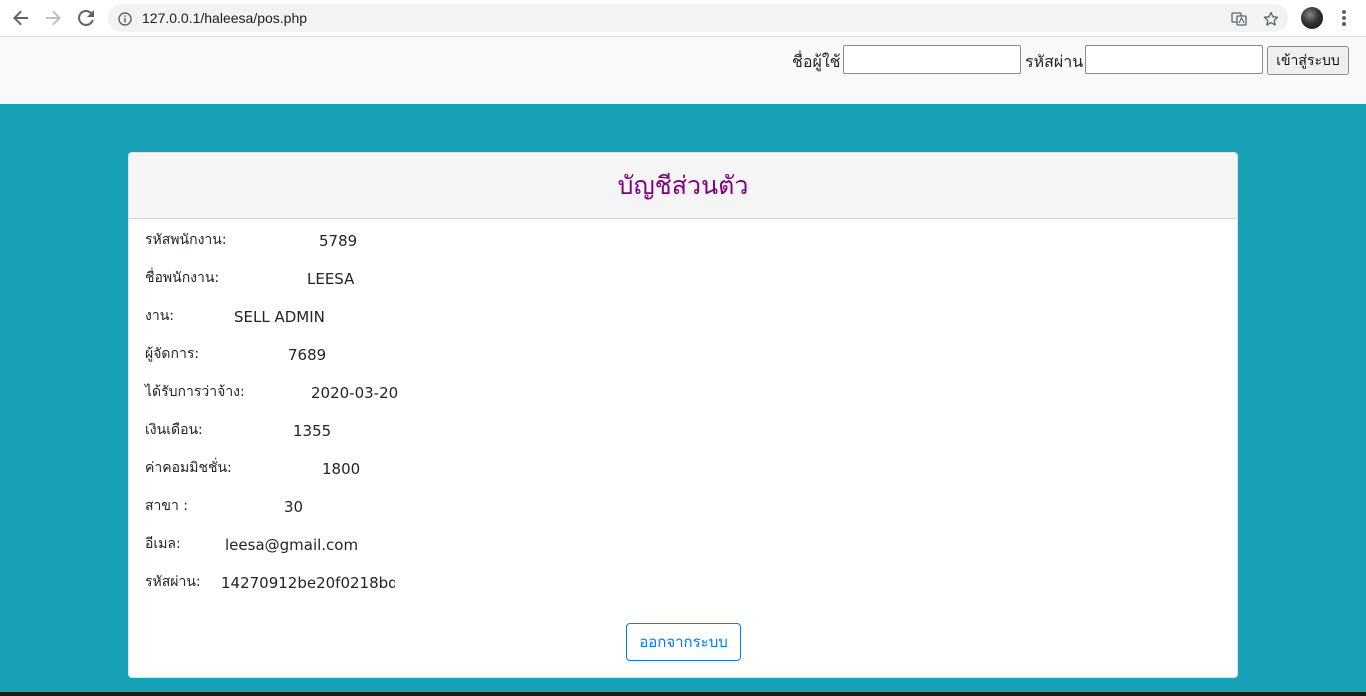 The width and height of the screenshot is (1366, 696). I want to click on menu-dots-icon, so click(1344, 18).